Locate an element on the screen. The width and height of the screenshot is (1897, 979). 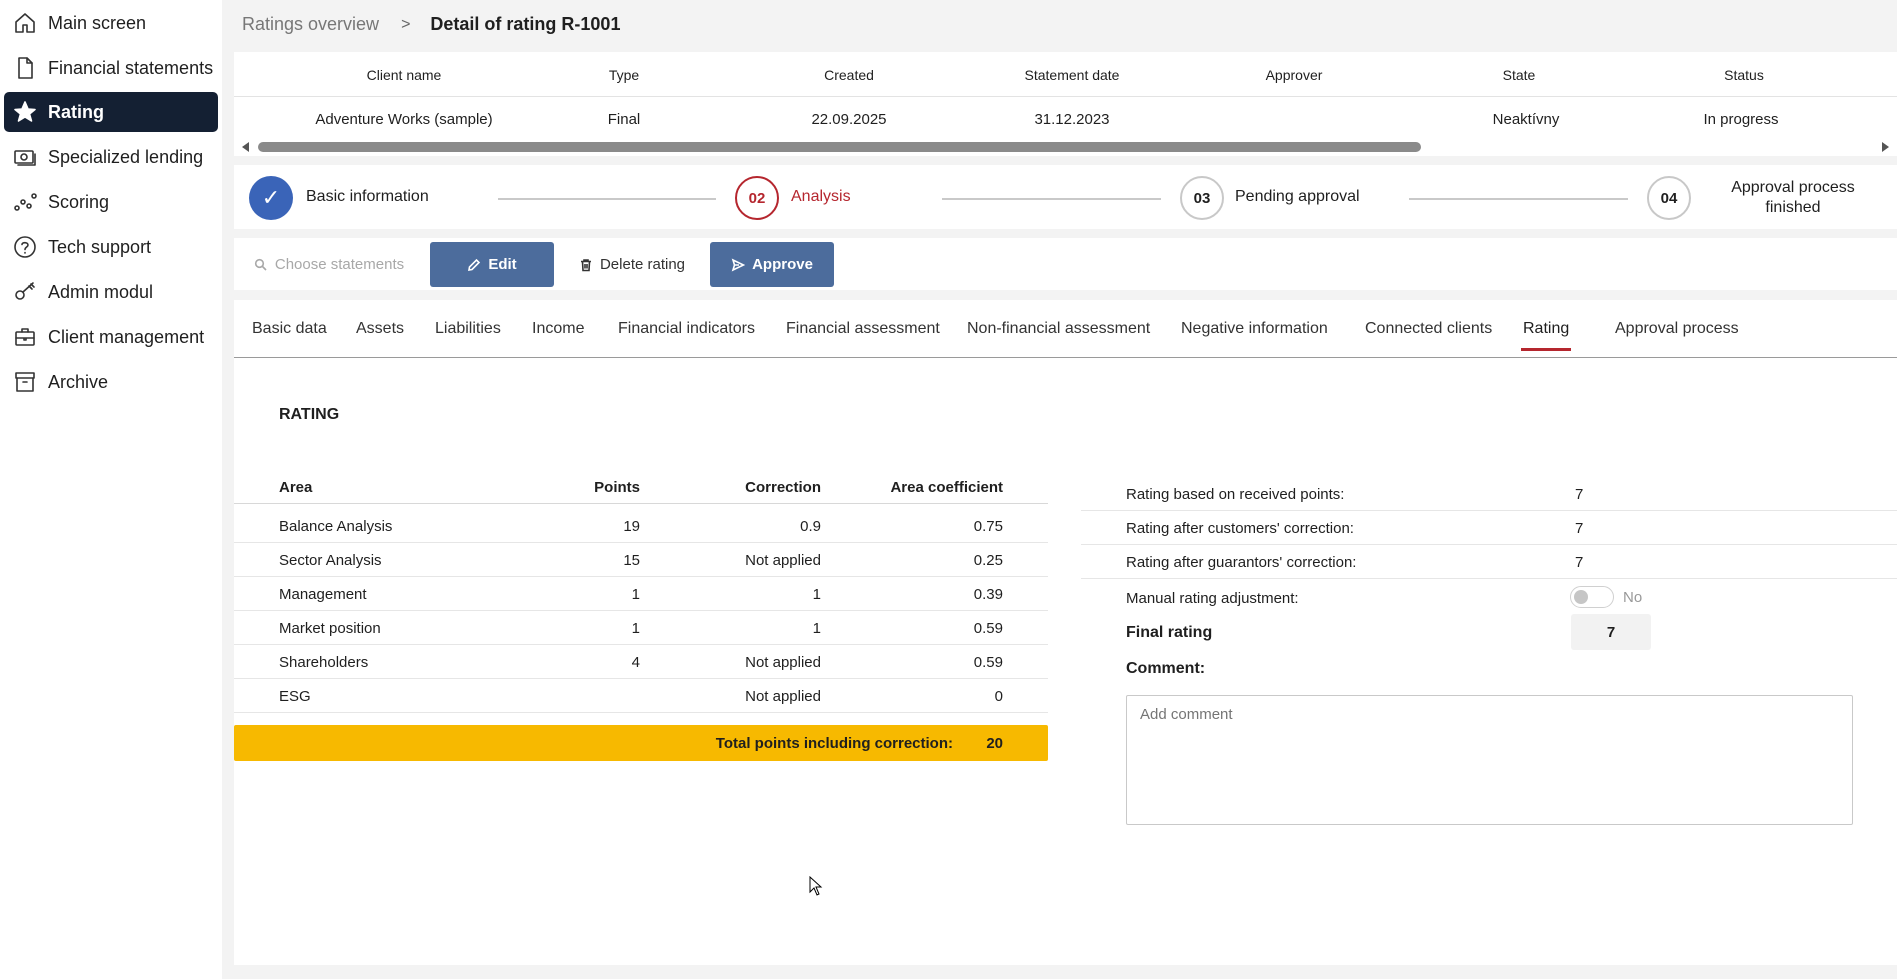
briefcase-icon is located at coordinates (25, 337).